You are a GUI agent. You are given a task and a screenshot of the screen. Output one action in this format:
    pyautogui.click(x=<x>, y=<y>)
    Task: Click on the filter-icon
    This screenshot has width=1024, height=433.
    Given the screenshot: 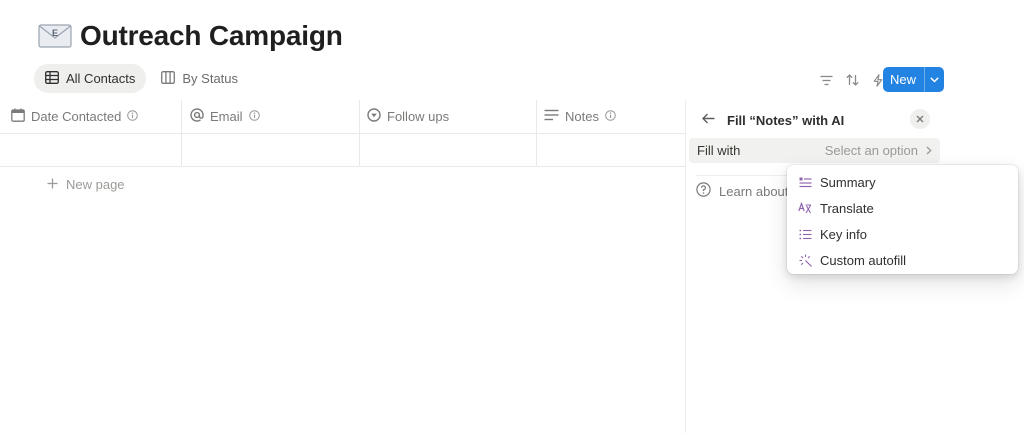 What is the action you would take?
    pyautogui.click(x=826, y=80)
    